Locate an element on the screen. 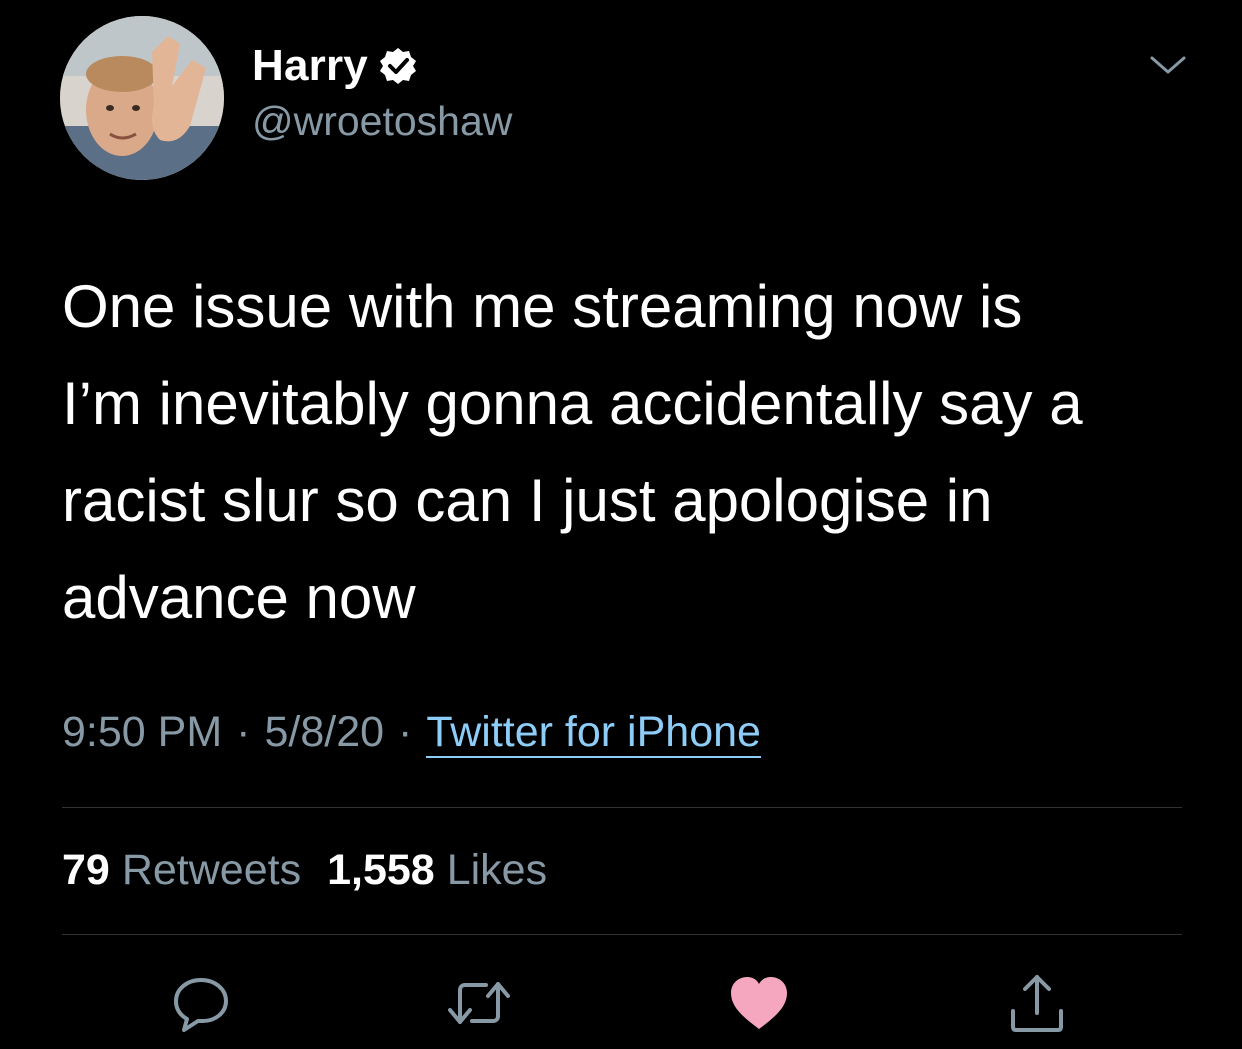 The height and width of the screenshot is (1049, 1242). retweet-icon is located at coordinates (479, 1003).